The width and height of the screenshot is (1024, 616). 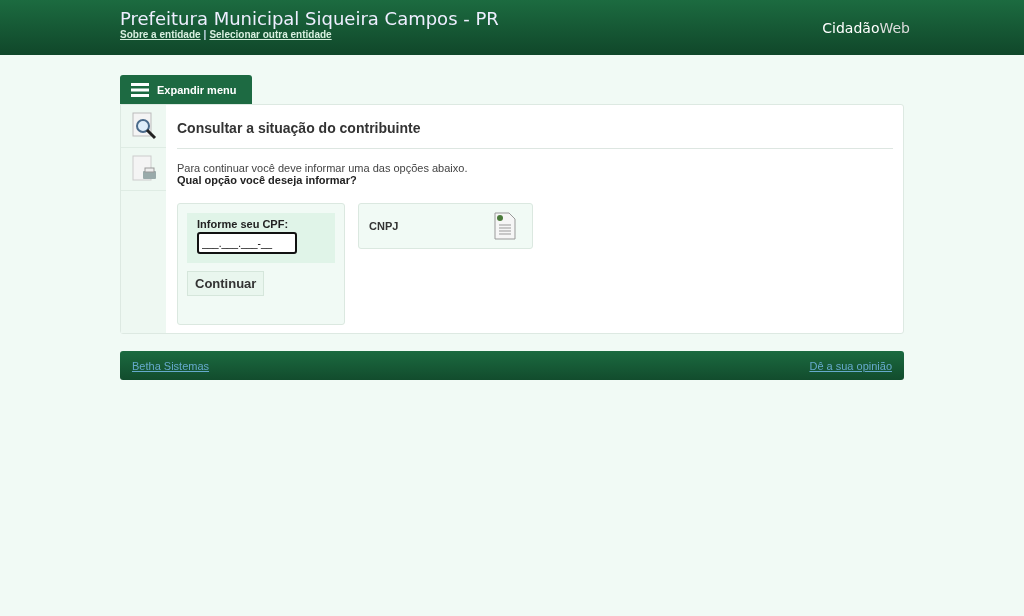 I want to click on site-title: Prefeitura Municipal Siqueira Campos - PR, so click(x=309, y=18).